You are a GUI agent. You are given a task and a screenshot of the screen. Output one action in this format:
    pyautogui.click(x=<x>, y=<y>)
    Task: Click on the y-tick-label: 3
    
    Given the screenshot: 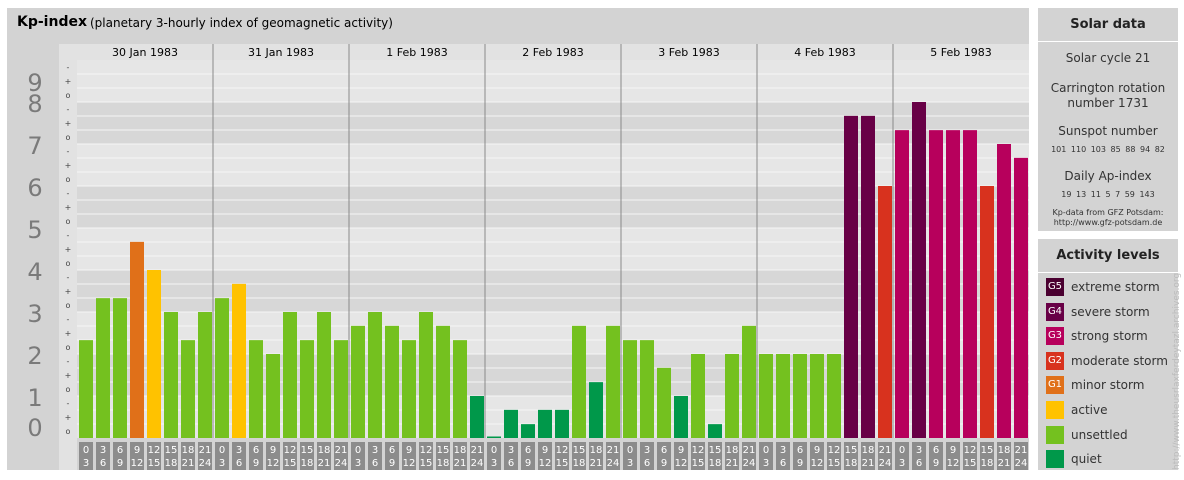 What is the action you would take?
    pyautogui.click(x=34, y=314)
    